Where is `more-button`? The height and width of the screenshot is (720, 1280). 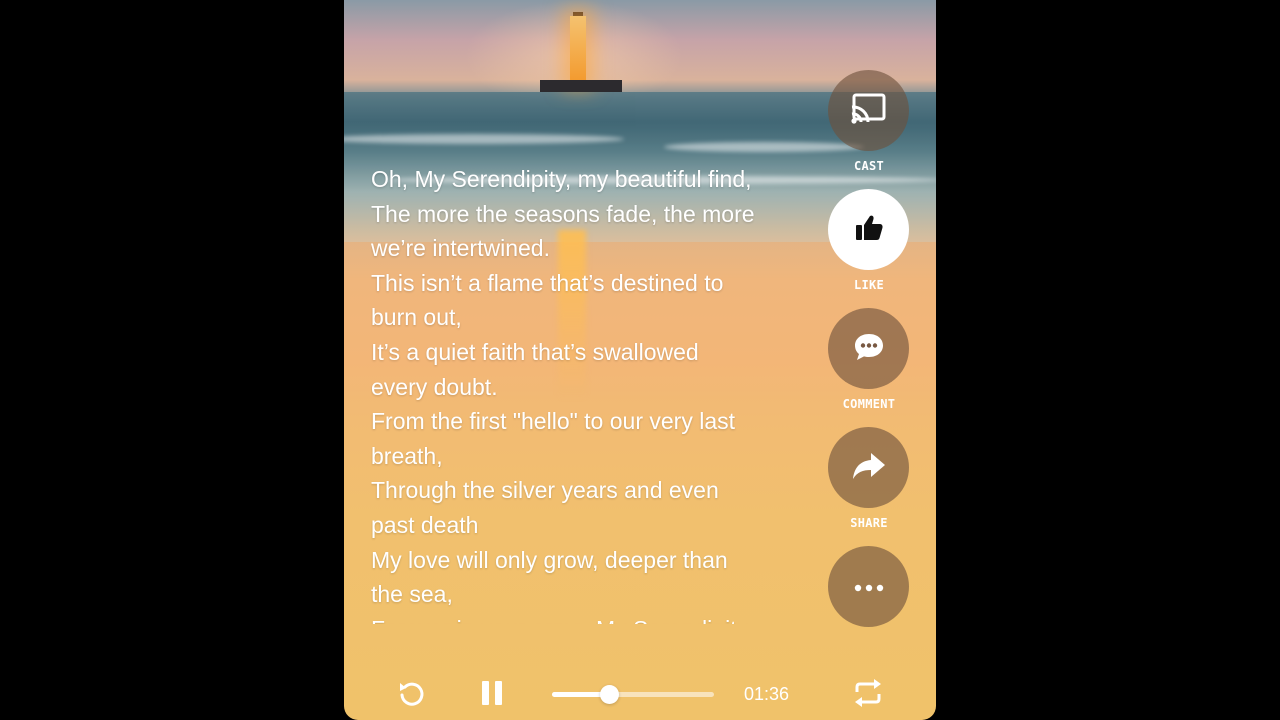 more-button is located at coordinates (868, 586).